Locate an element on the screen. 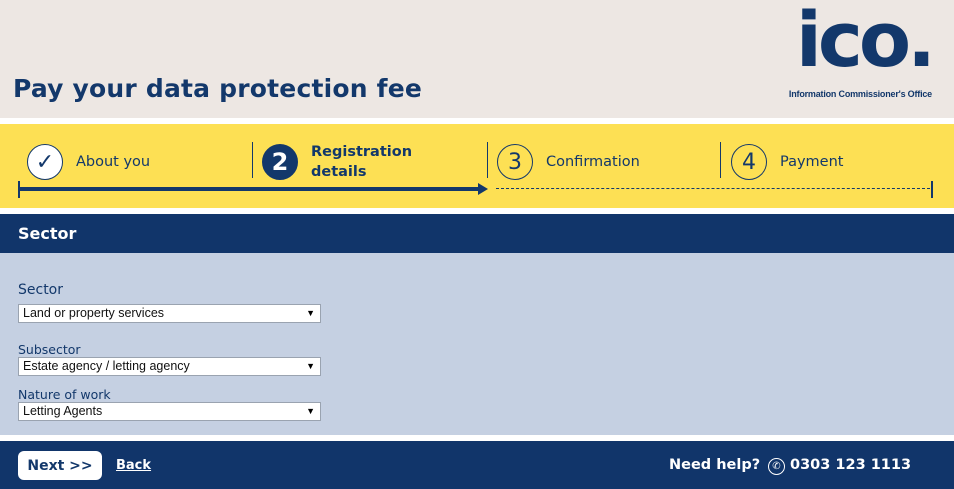 Image resolution: width=954 pixels, height=489 pixels. nature-of-work-select: Letting Agents ▼ is located at coordinates (169, 411).